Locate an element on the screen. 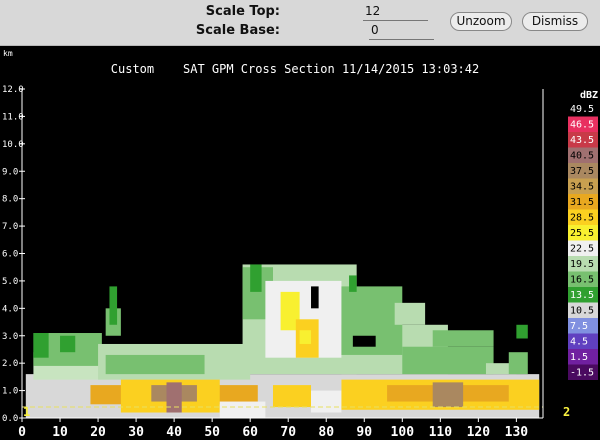 This screenshot has width=600, height=440. unzoom-button: Unzoom is located at coordinates (481, 21).